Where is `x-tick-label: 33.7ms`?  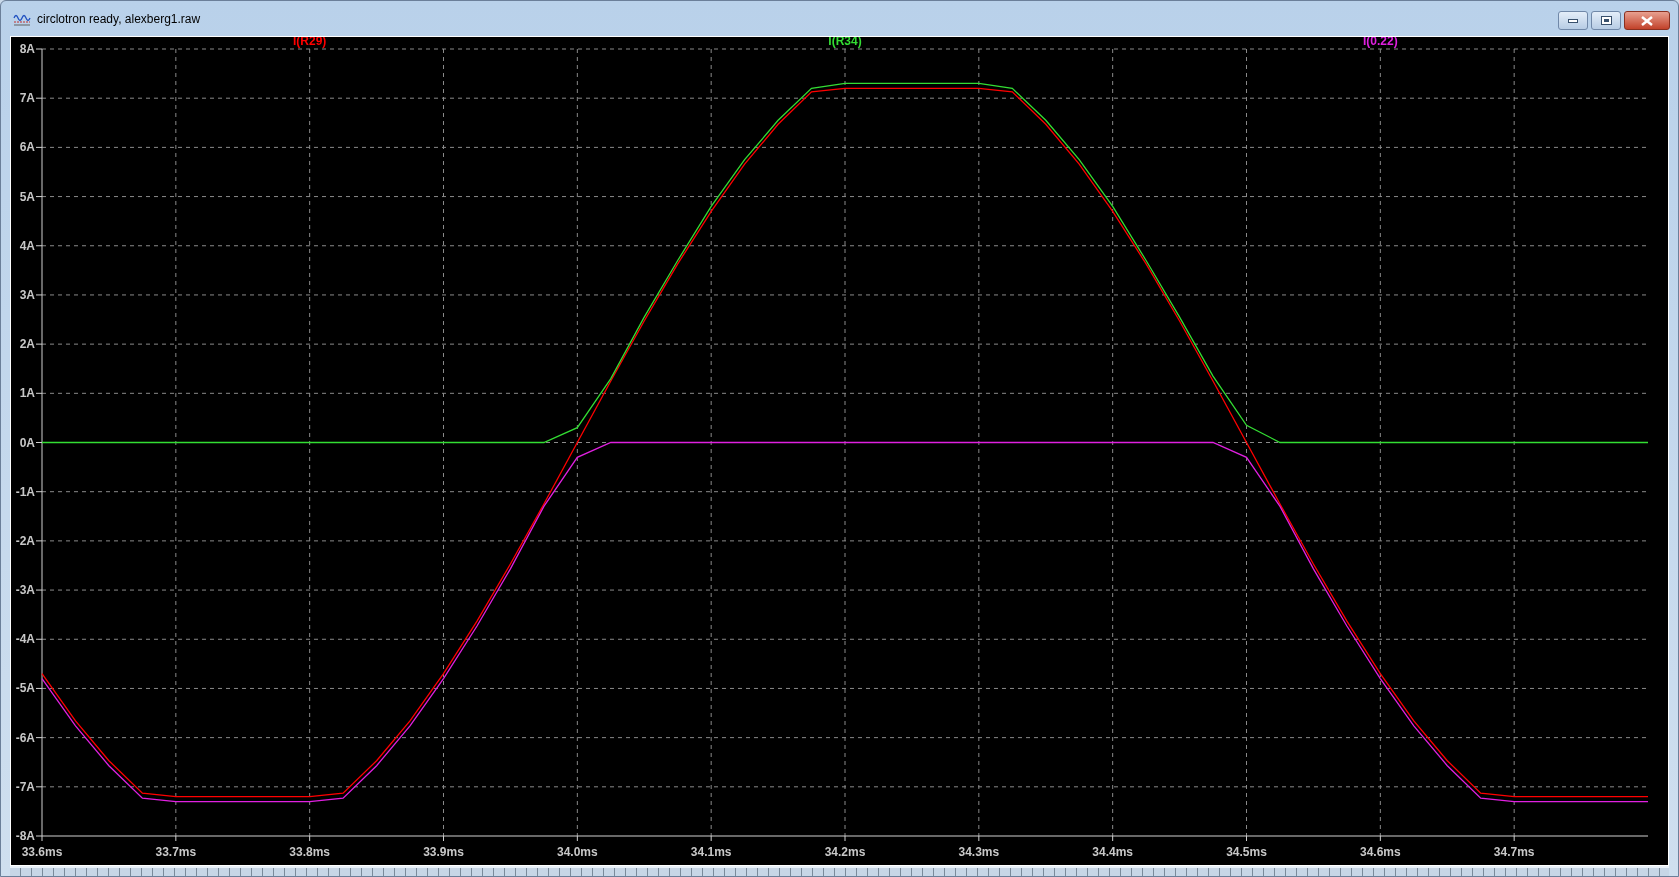
x-tick-label: 33.7ms is located at coordinates (176, 852).